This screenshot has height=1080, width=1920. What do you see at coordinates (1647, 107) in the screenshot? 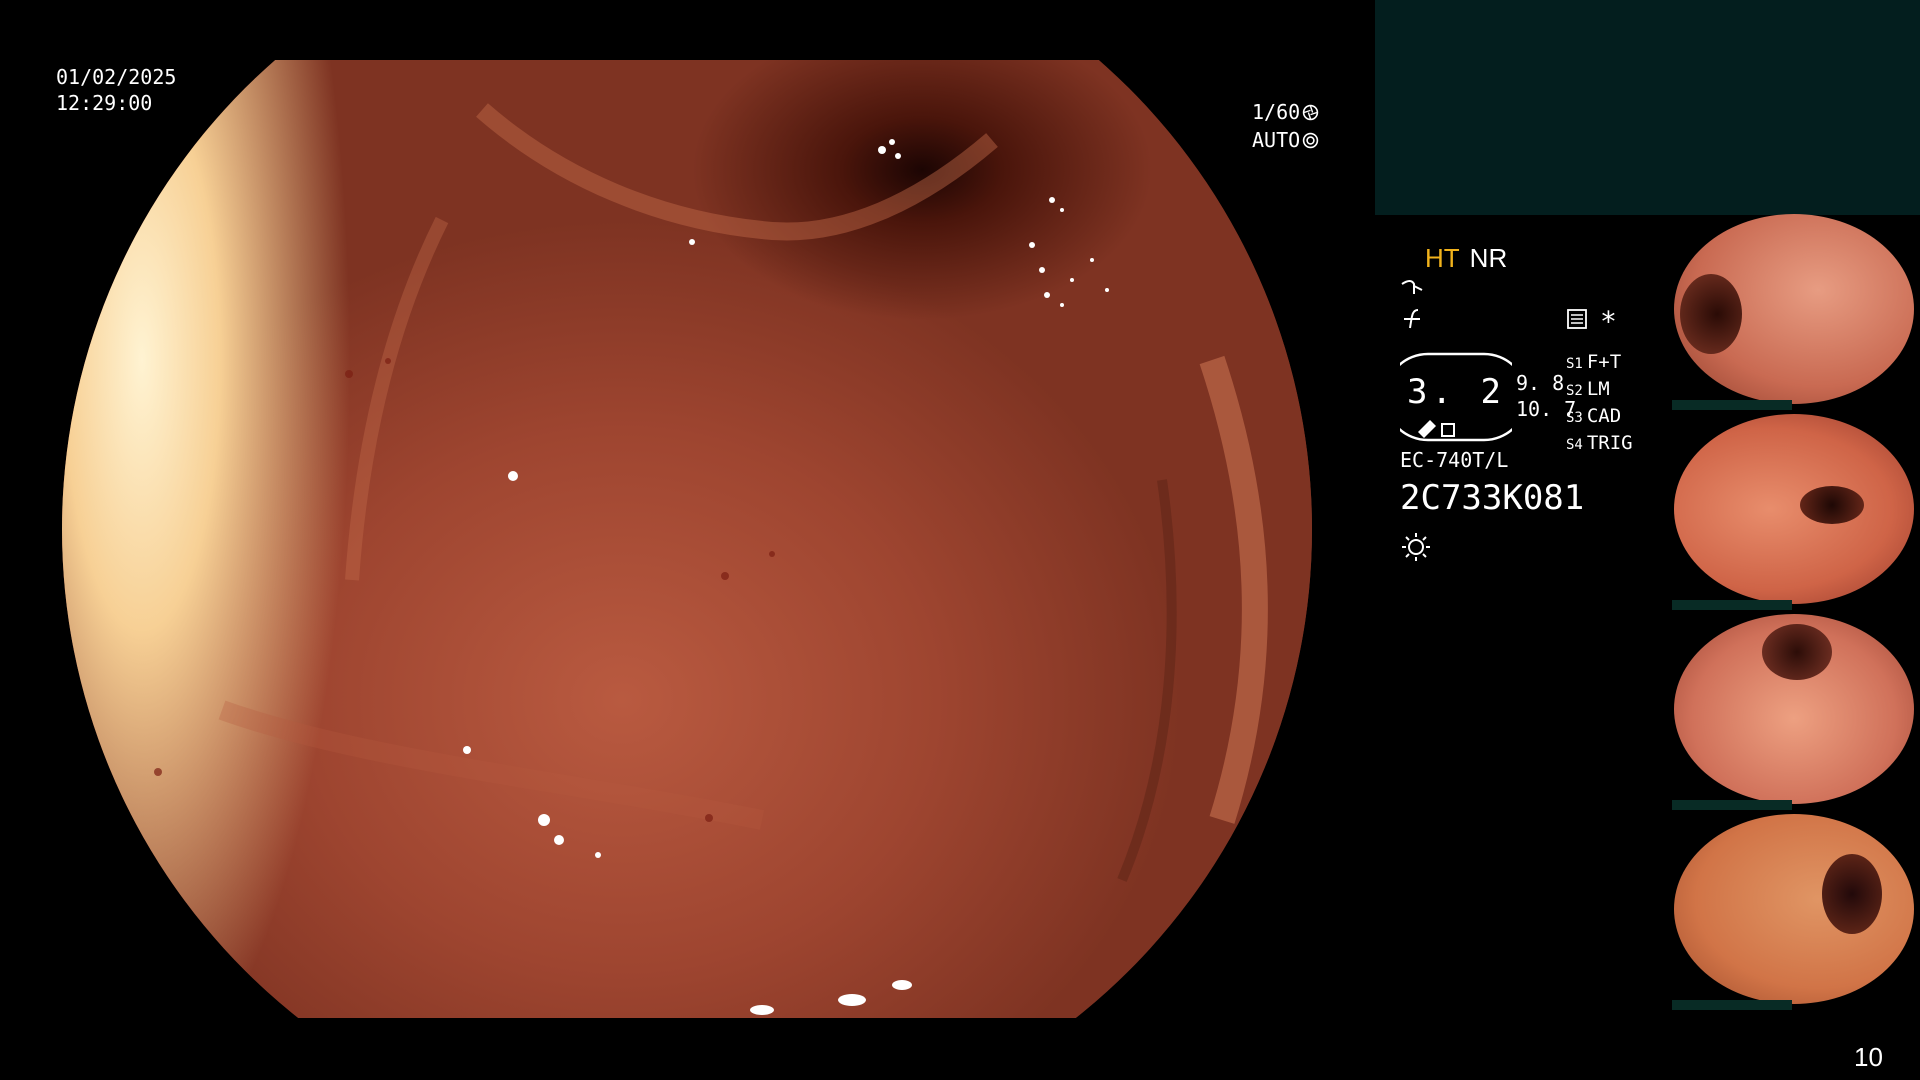
I see `info-top-box` at bounding box center [1647, 107].